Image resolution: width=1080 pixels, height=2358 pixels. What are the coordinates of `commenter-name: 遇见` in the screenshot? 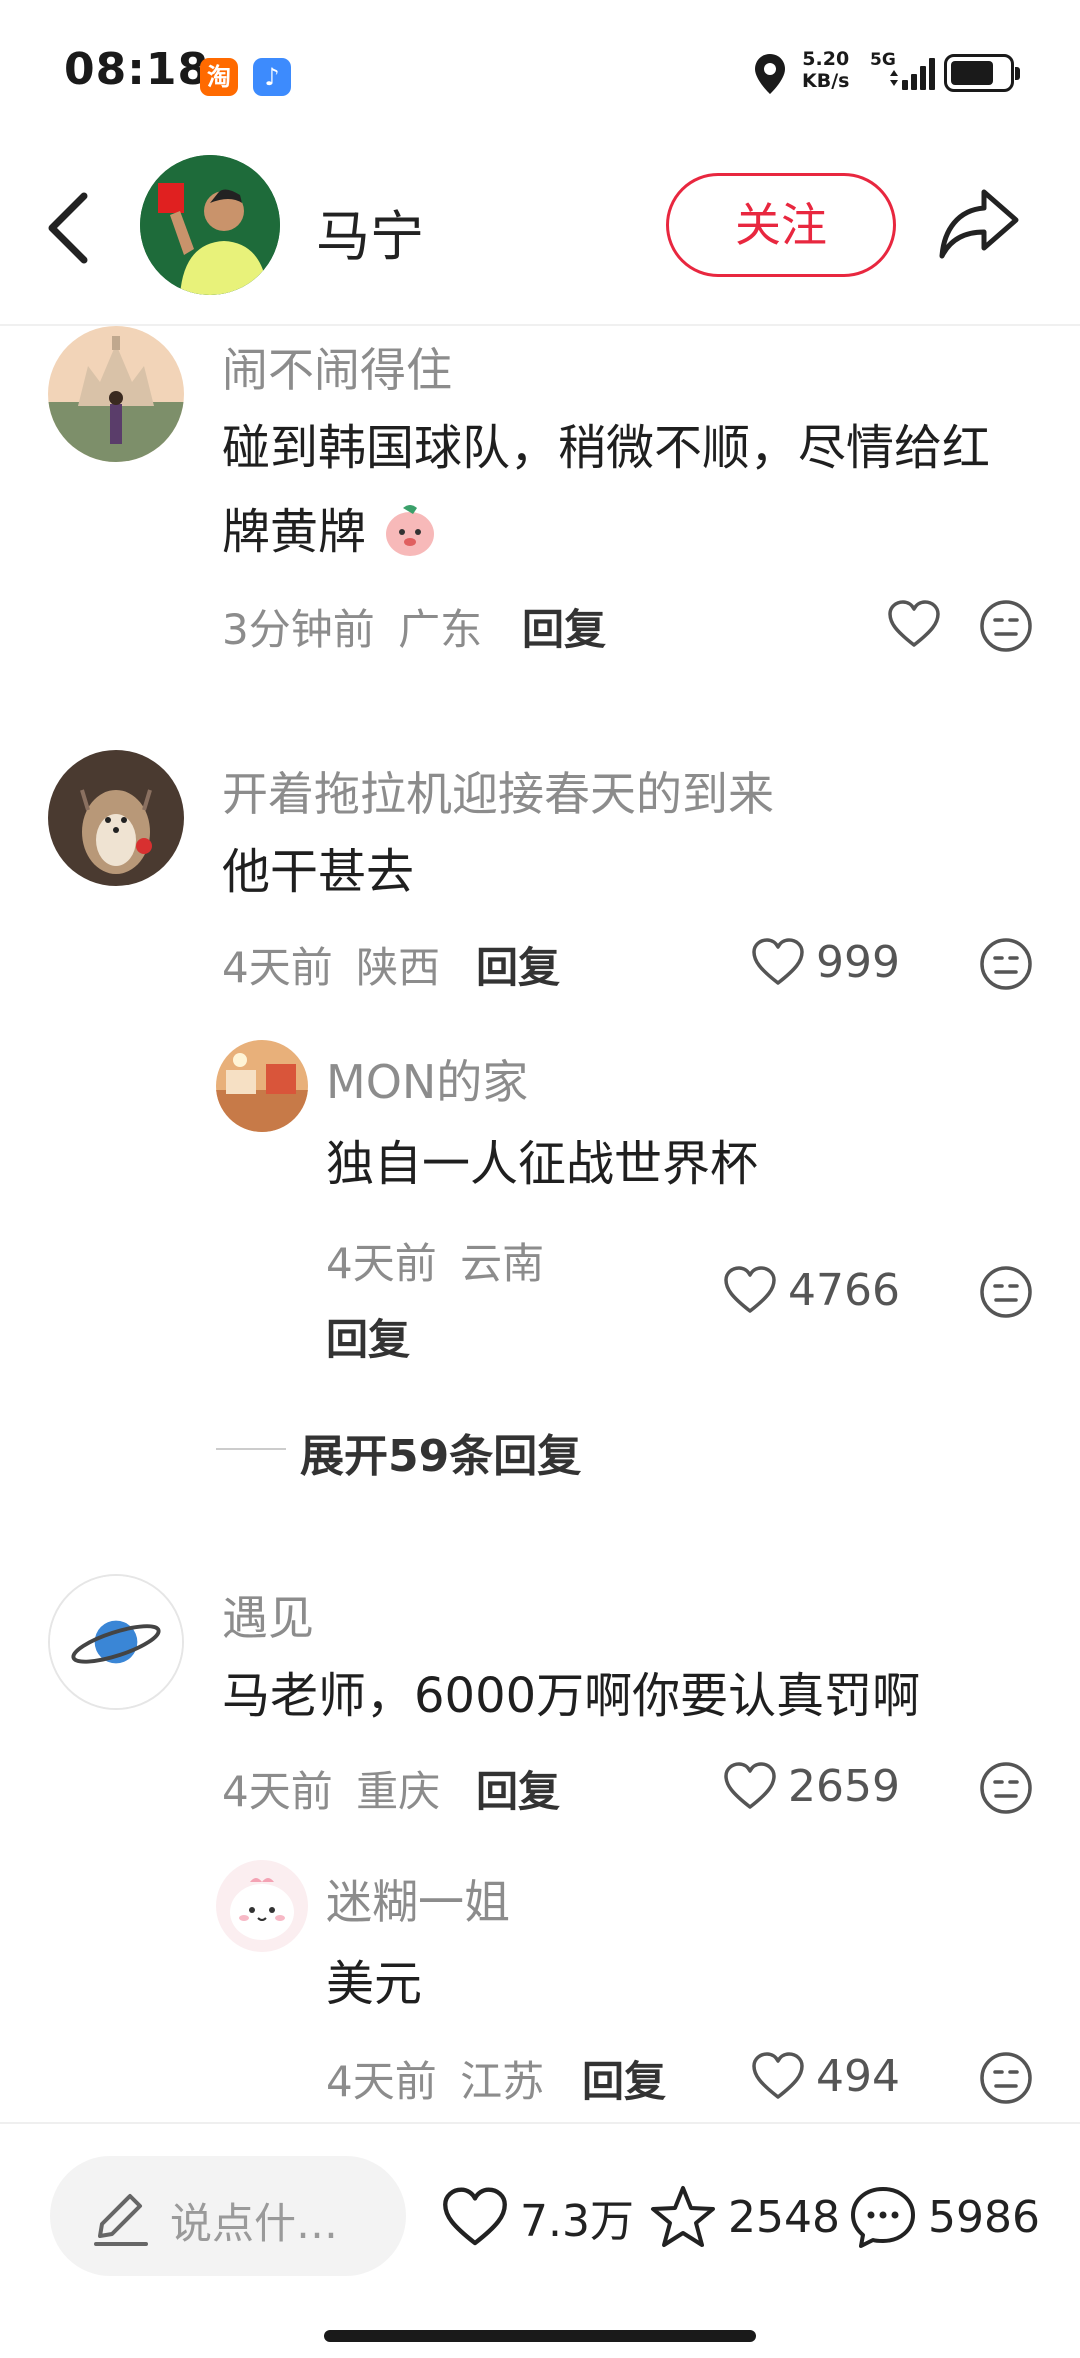 It's located at (268, 1615).